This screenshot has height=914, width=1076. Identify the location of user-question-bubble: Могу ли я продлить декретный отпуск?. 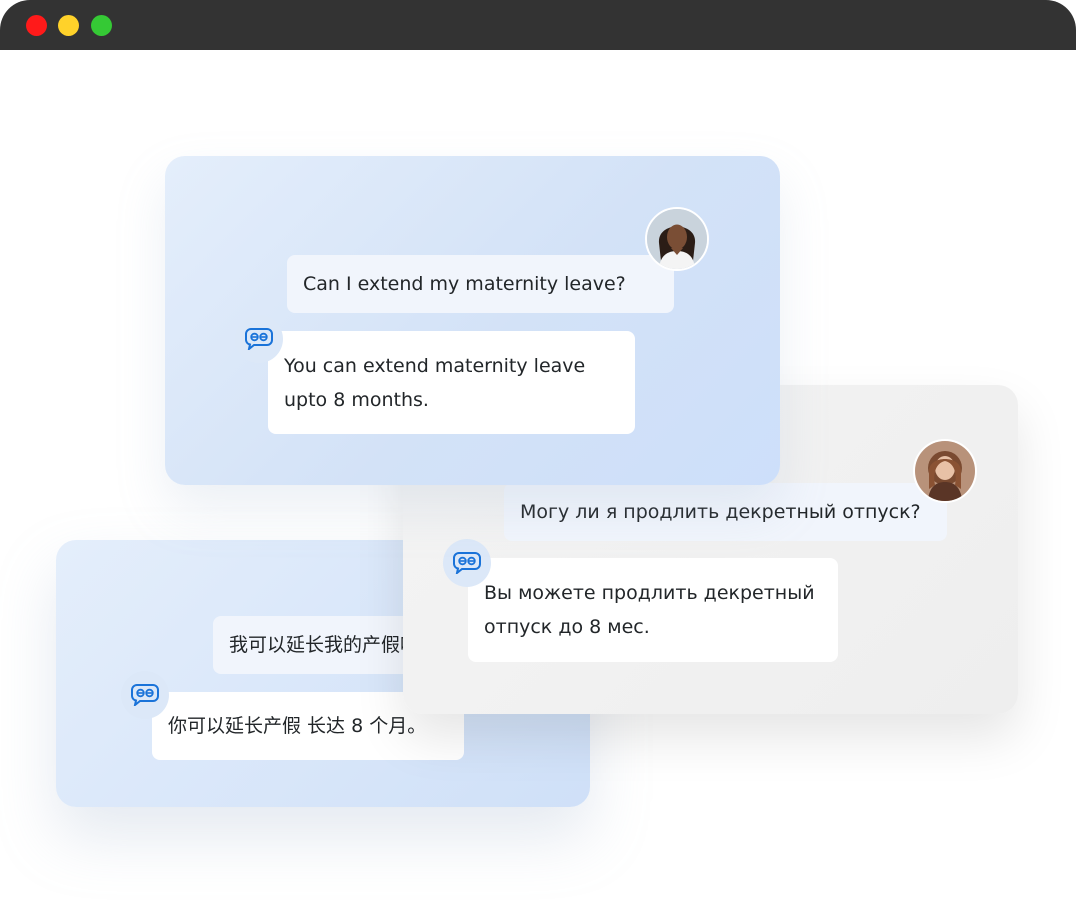
(725, 512).